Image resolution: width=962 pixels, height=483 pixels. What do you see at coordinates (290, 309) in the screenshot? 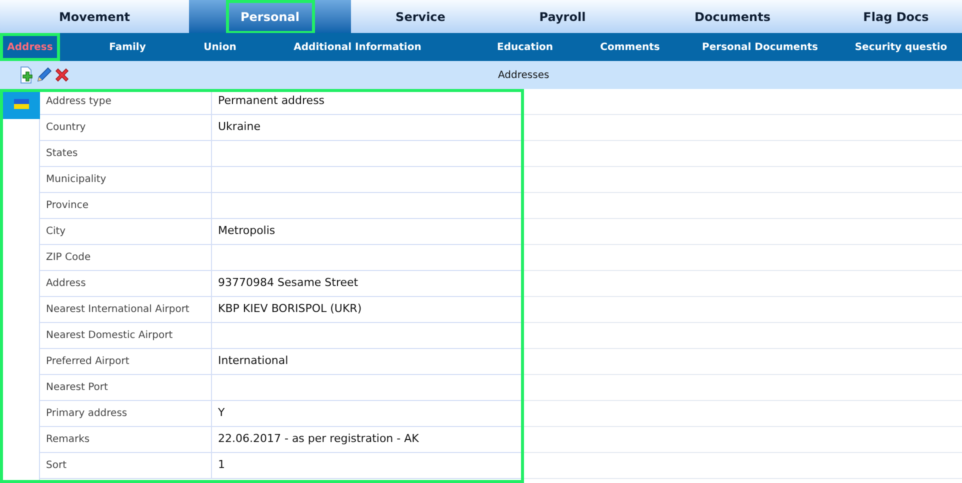
I see `field-value: KBP KIEV BORISPOL (UKR)` at bounding box center [290, 309].